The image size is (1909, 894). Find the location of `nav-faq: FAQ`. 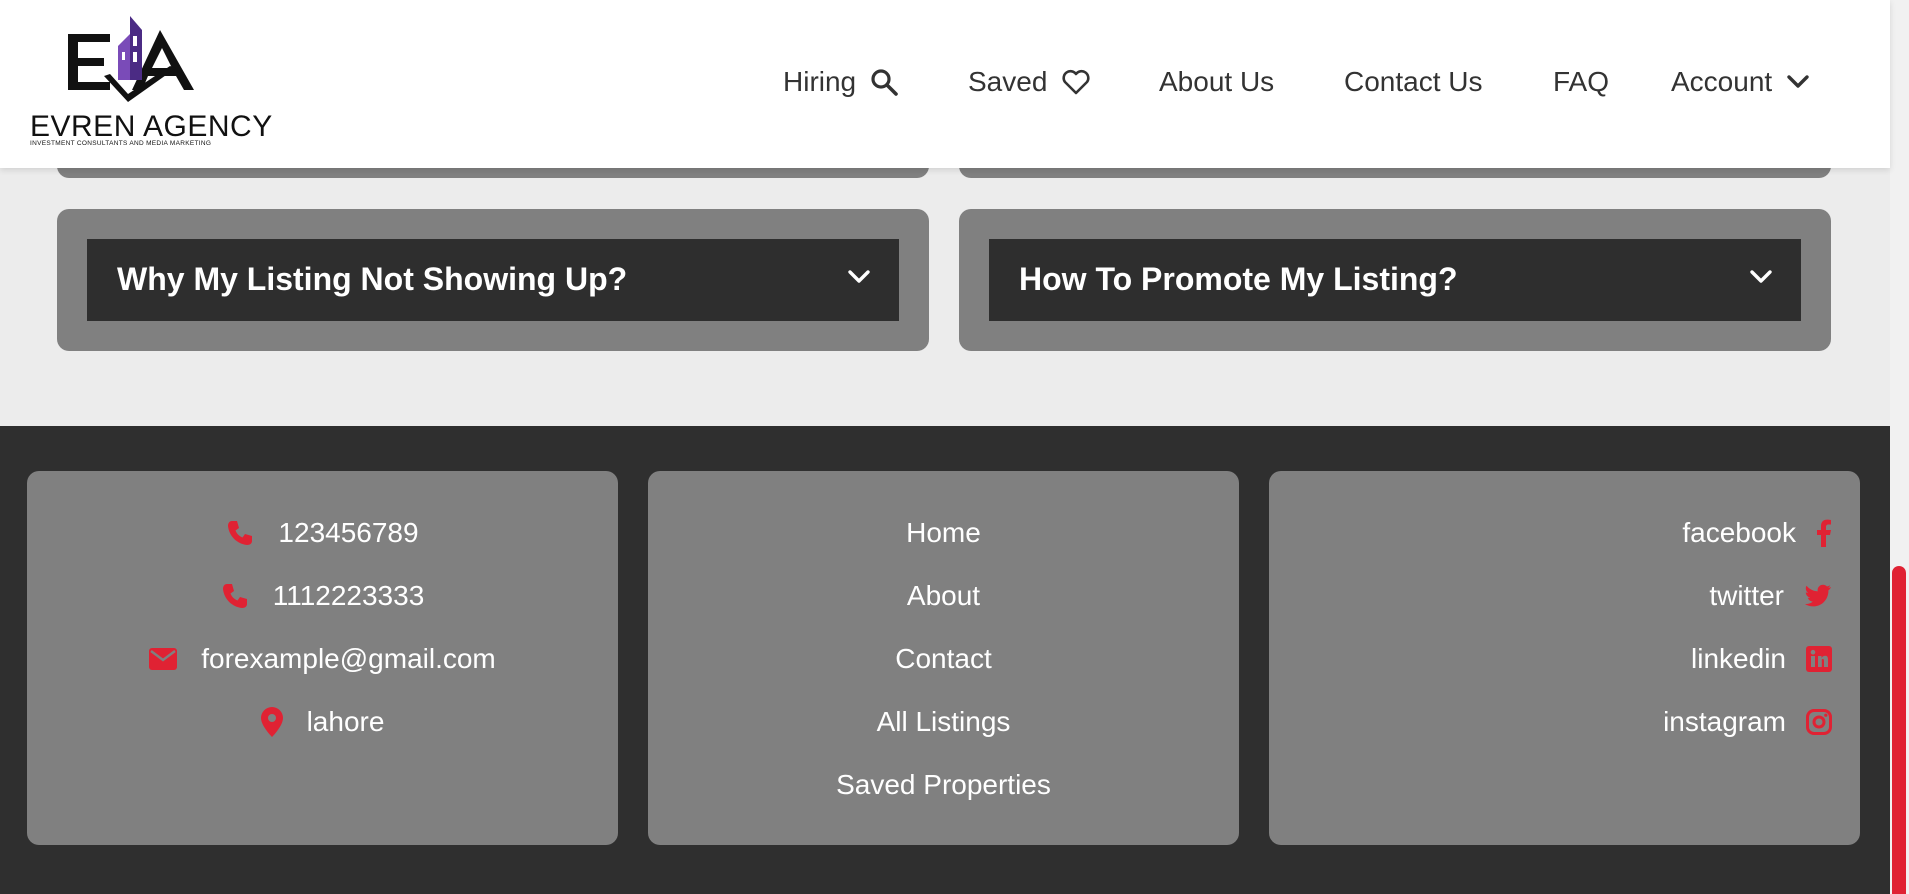

nav-faq: FAQ is located at coordinates (1581, 82).